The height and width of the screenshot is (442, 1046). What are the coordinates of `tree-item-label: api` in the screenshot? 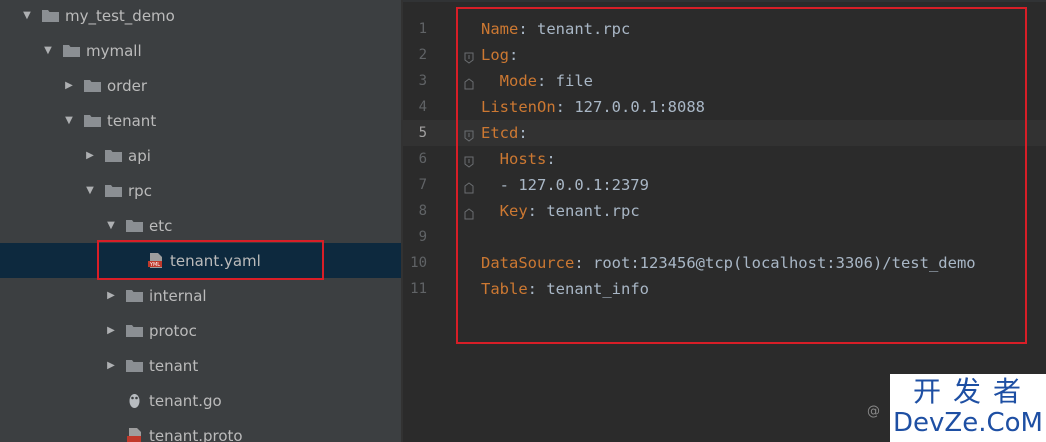 It's located at (139, 155).